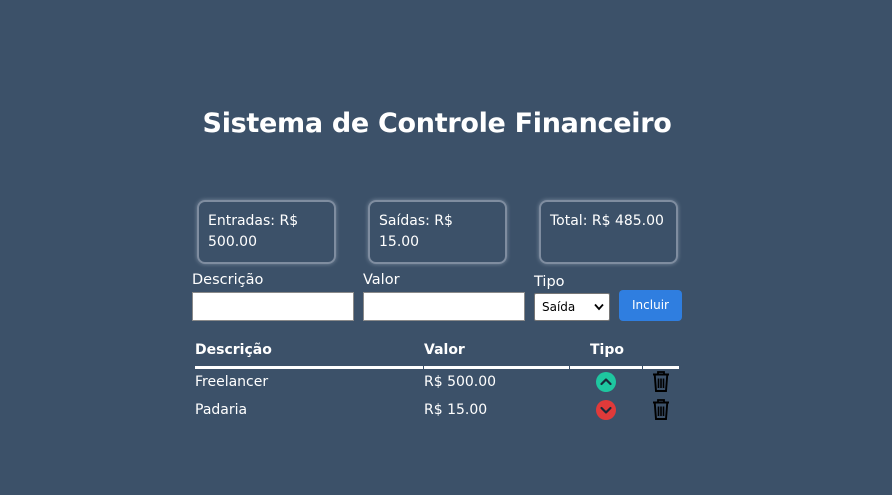 This screenshot has height=495, width=892. Describe the element at coordinates (650, 305) in the screenshot. I see `incluir-button: Incluir` at that location.